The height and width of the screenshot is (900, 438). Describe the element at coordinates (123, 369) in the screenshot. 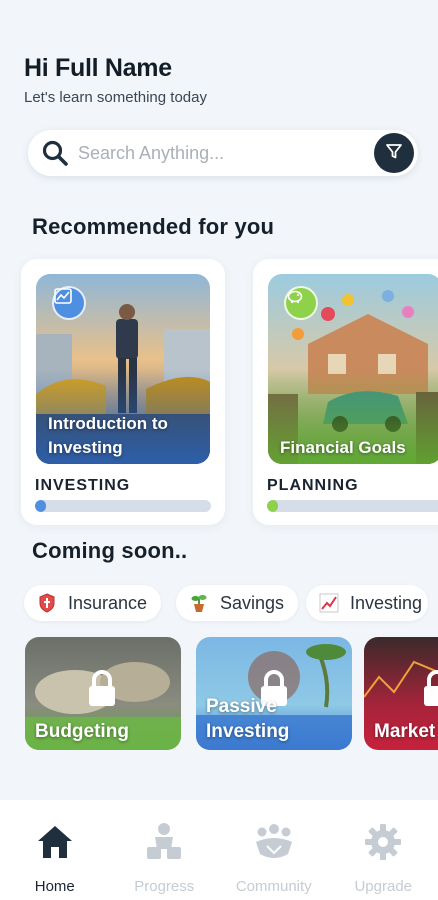

I see `course-thumbnail: Introduction to Investing` at that location.